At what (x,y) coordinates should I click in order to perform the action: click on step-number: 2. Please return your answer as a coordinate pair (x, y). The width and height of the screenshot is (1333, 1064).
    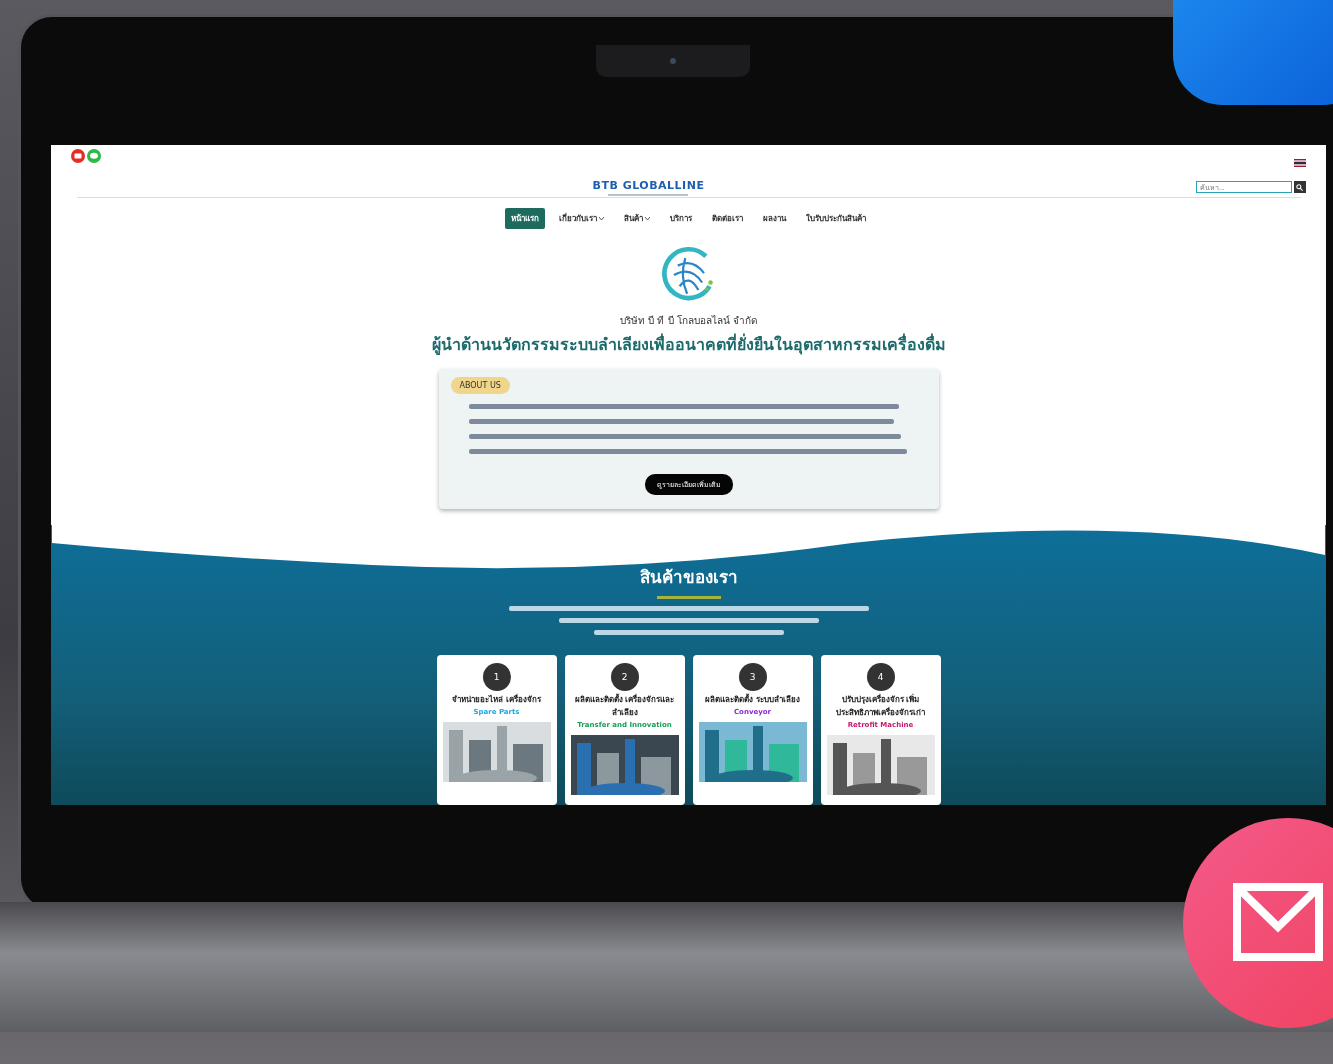
    Looking at the image, I should click on (624, 677).